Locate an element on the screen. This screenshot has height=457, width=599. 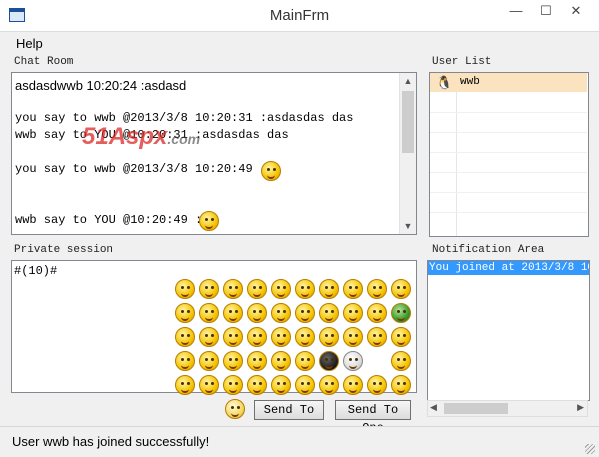
emoji-wave-icon is located at coordinates (377, 385).